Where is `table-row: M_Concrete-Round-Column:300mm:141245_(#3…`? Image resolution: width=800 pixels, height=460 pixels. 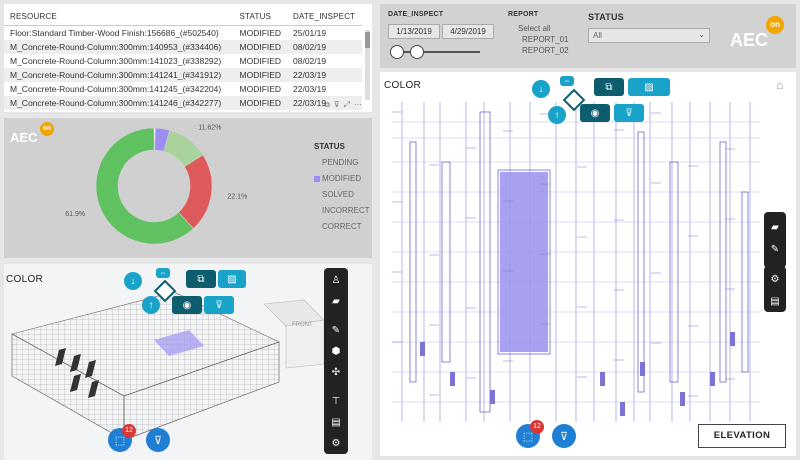 table-row: M_Concrete-Round-Column:300mm:141245_(#3… is located at coordinates (183, 89).